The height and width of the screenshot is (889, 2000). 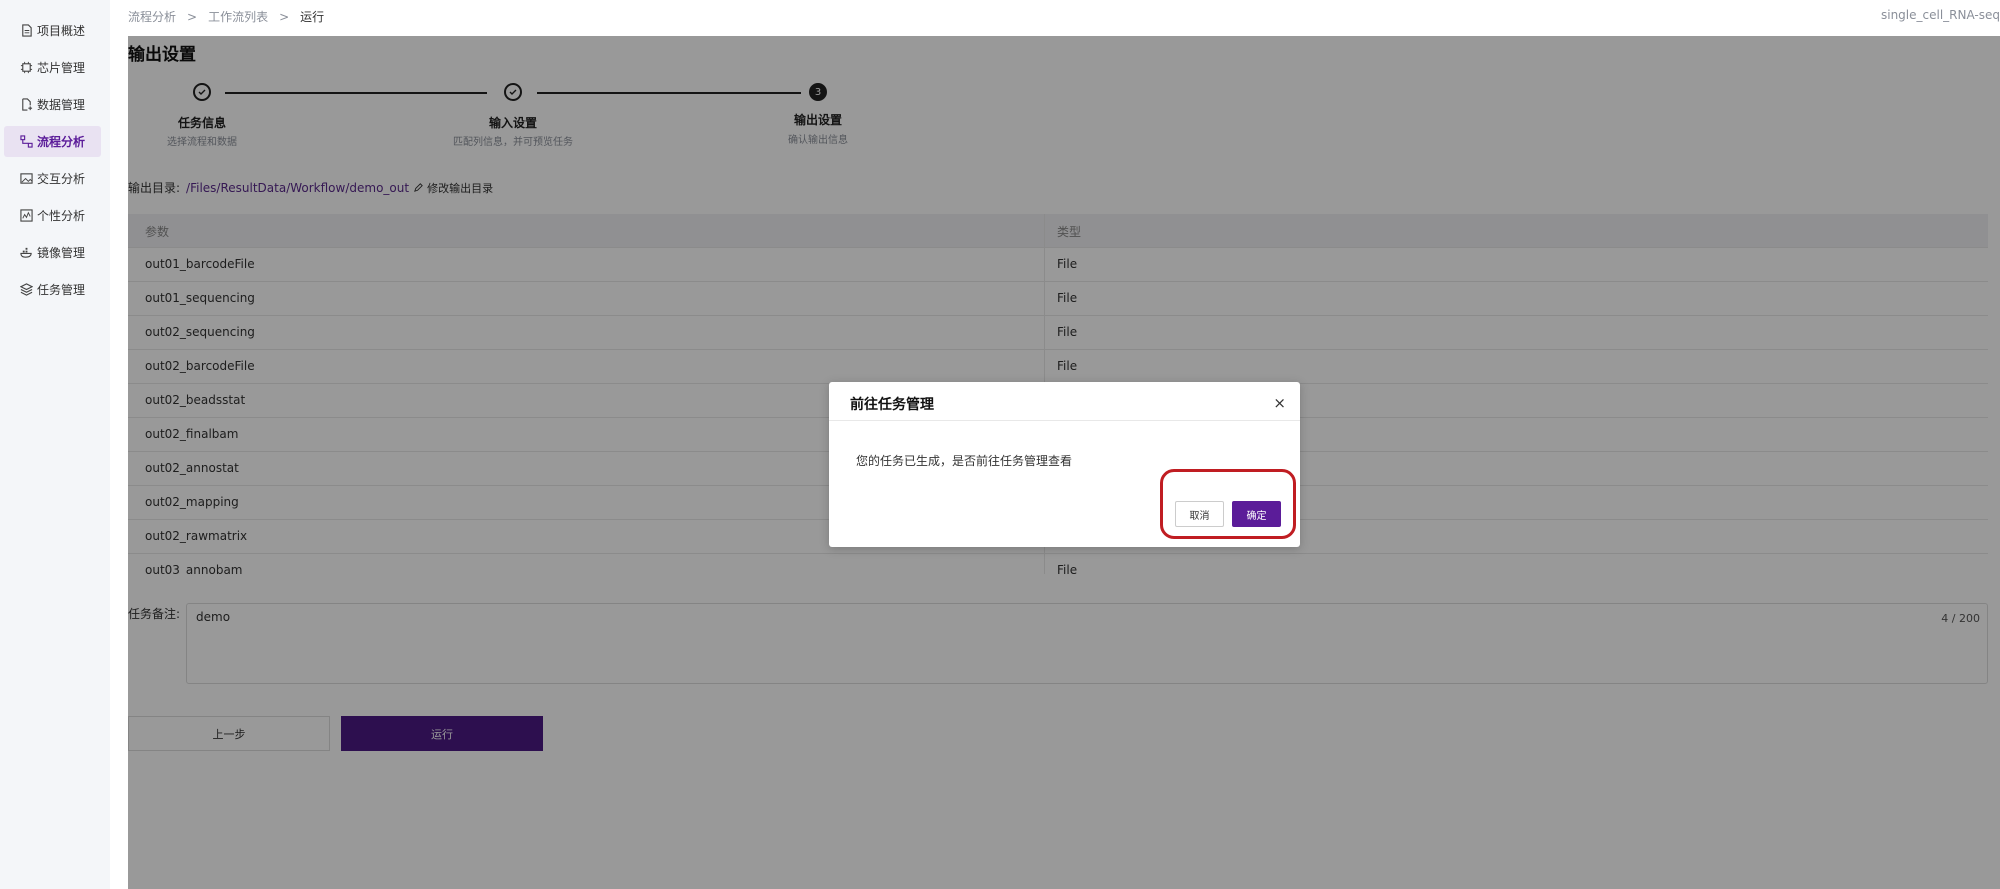 I want to click on dialog-divider, so click(x=1064, y=420).